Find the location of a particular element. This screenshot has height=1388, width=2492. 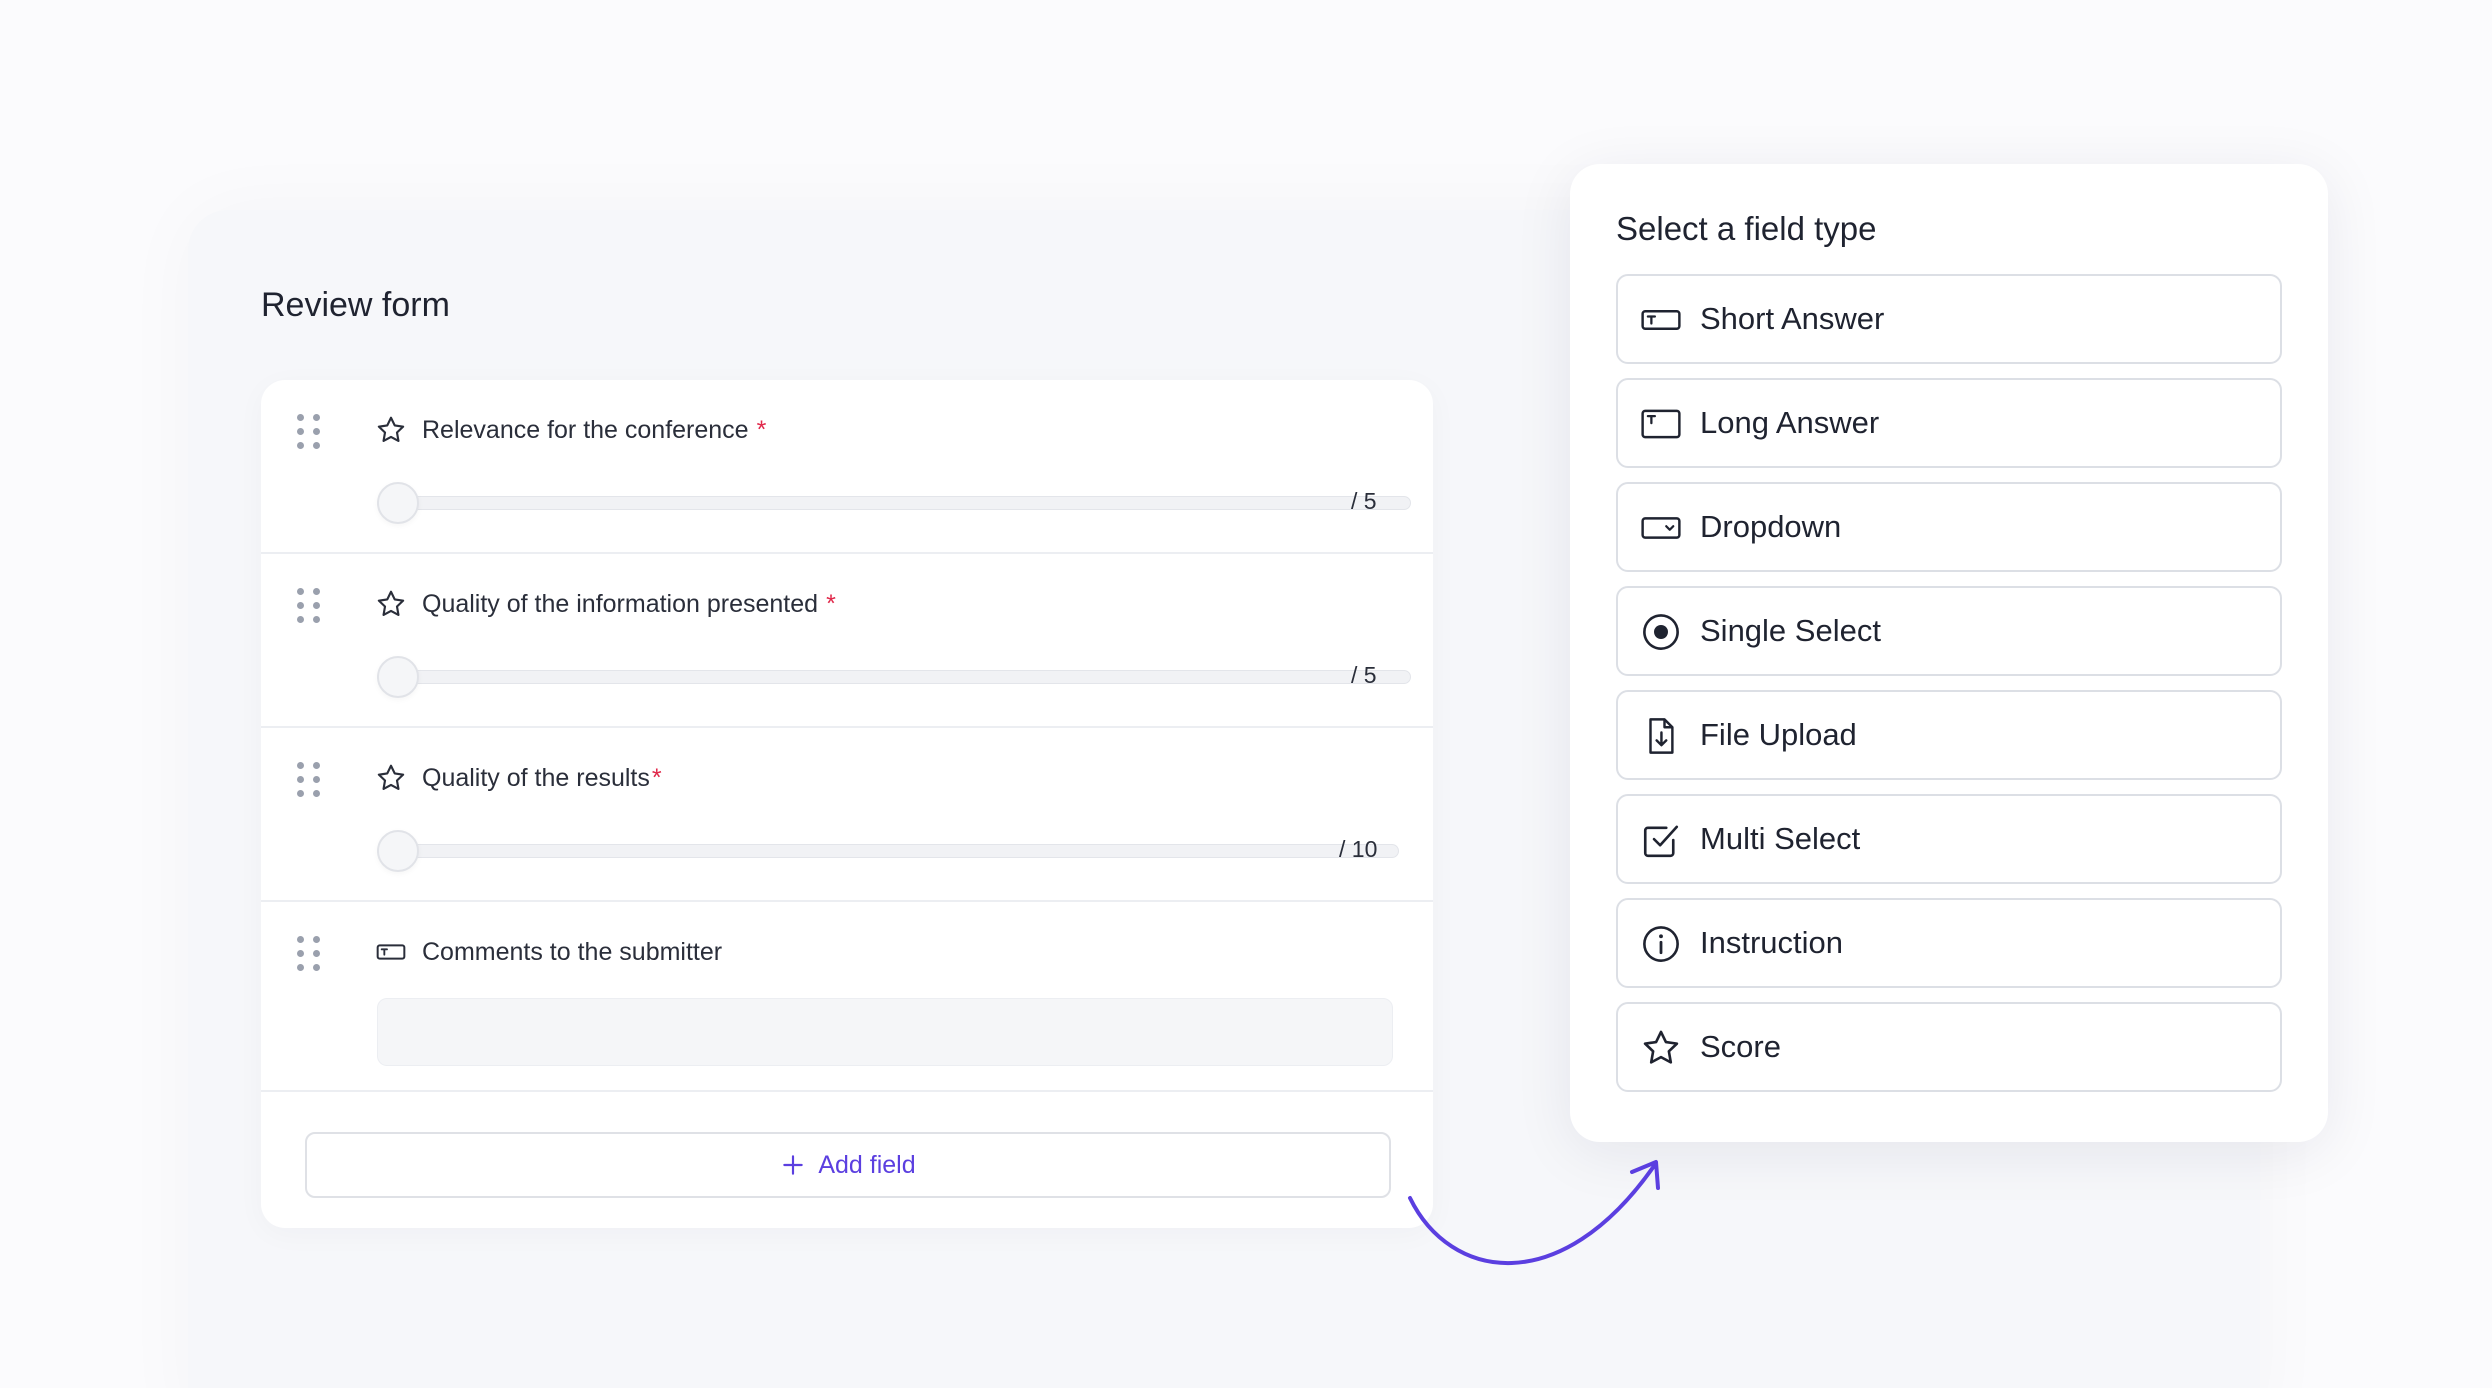

field-type-instruction: Instruction is located at coordinates (1949, 943).